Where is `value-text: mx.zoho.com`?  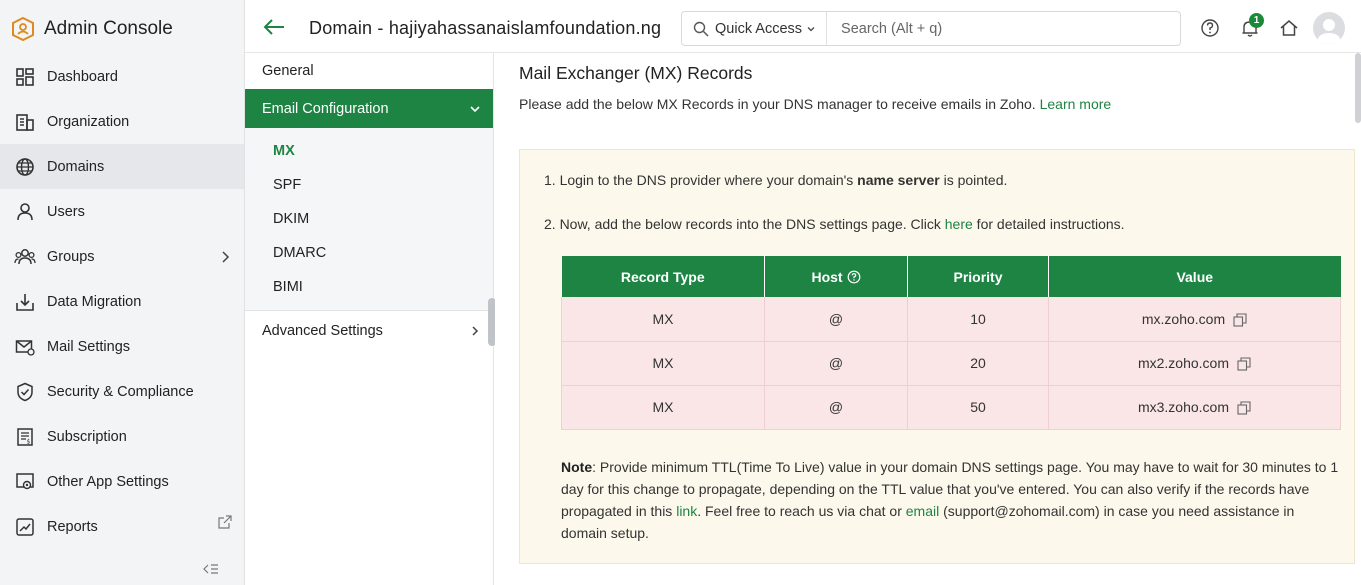 value-text: mx.zoho.com is located at coordinates (1183, 318).